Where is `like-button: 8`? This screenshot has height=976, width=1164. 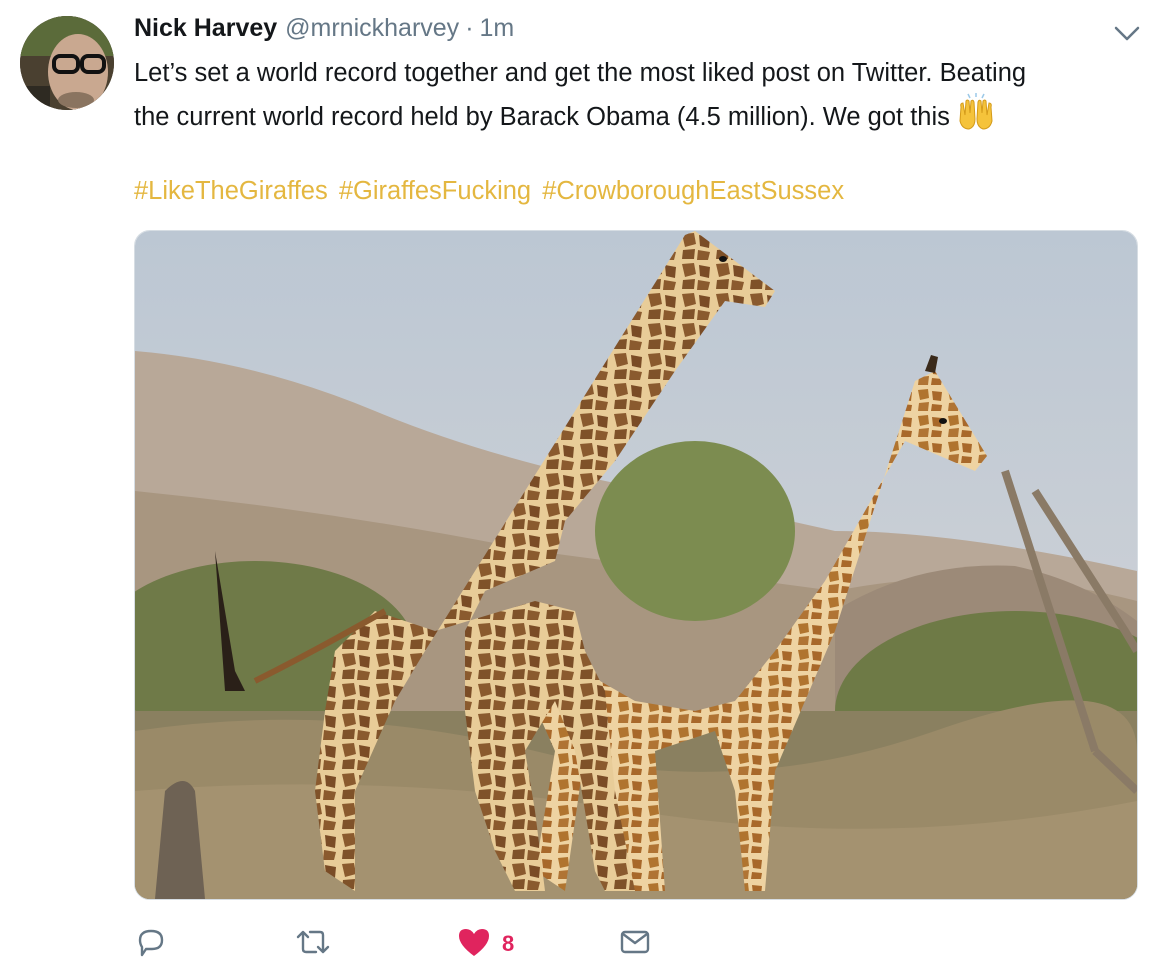
like-button: 8 is located at coordinates (485, 944).